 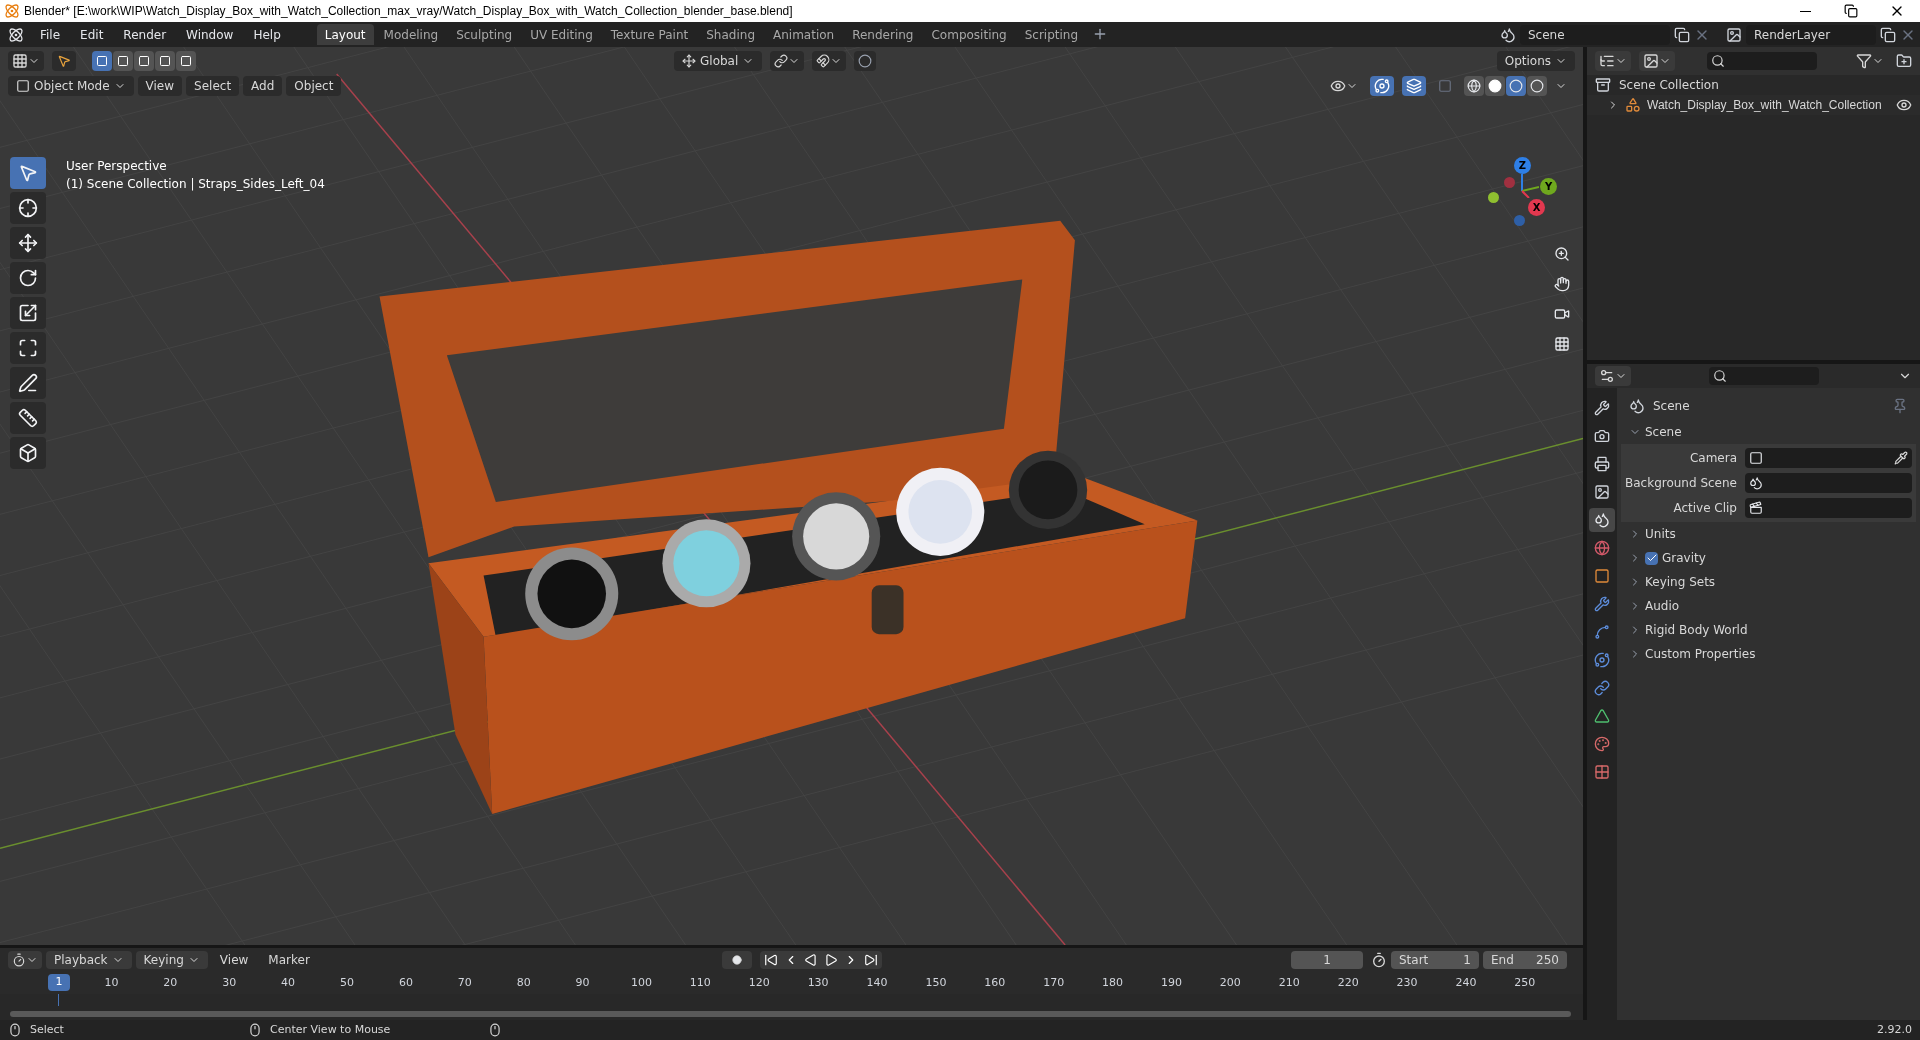 I want to click on pivot-button, so click(x=787, y=61).